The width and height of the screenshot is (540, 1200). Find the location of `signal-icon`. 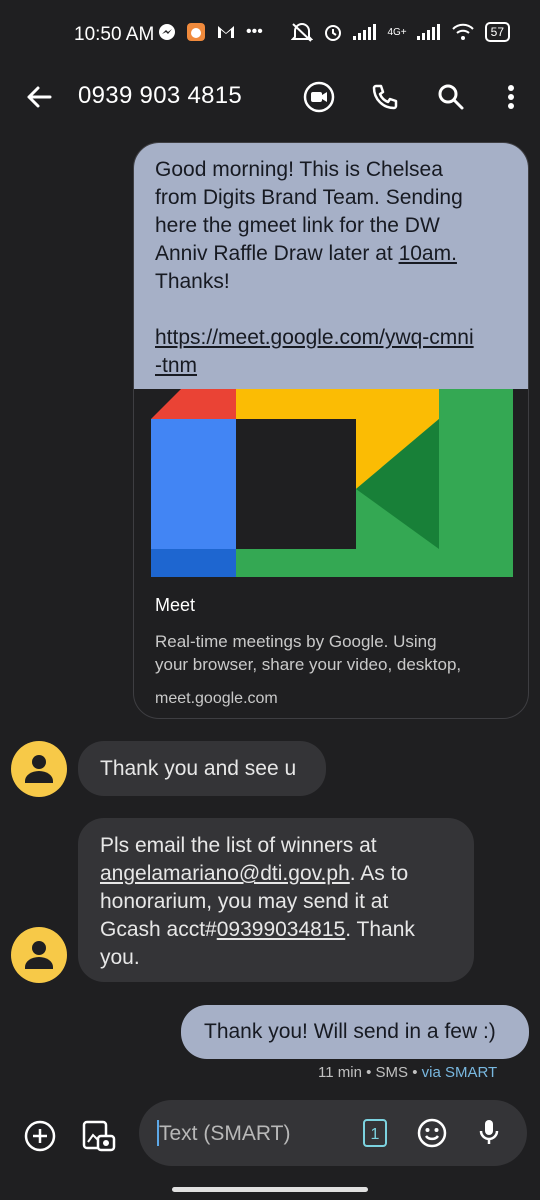

signal-icon is located at coordinates (365, 32).